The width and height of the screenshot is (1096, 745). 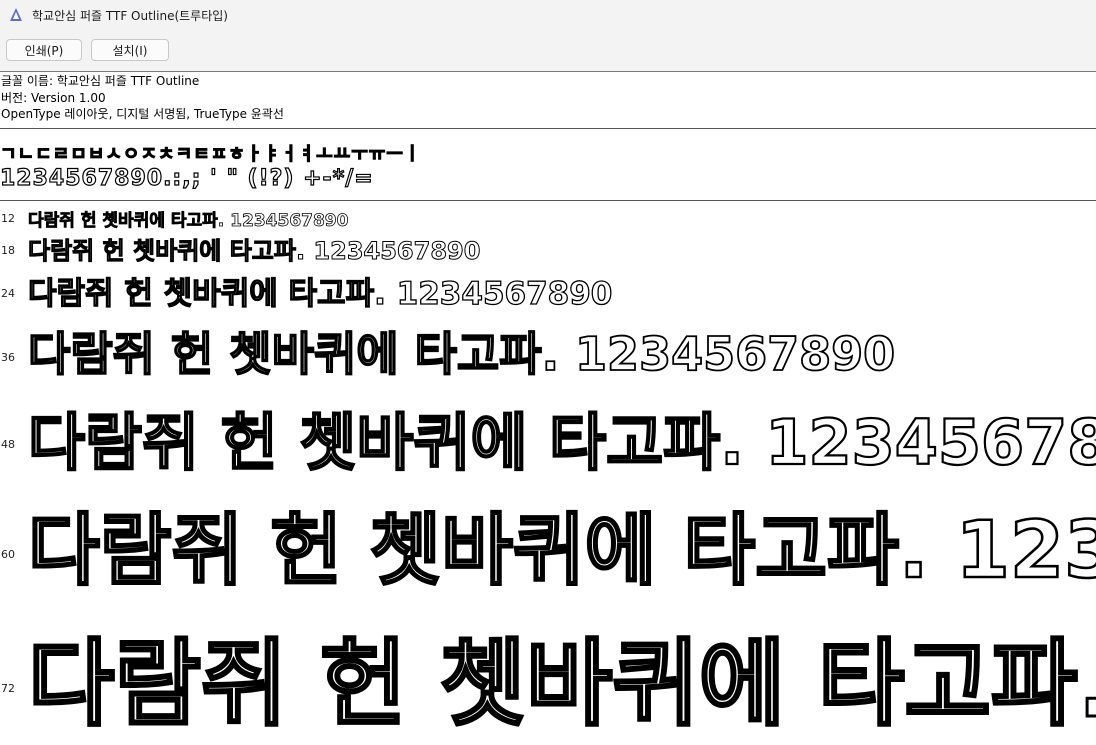 I want to click on size-label-72: 72, so click(x=8, y=688).